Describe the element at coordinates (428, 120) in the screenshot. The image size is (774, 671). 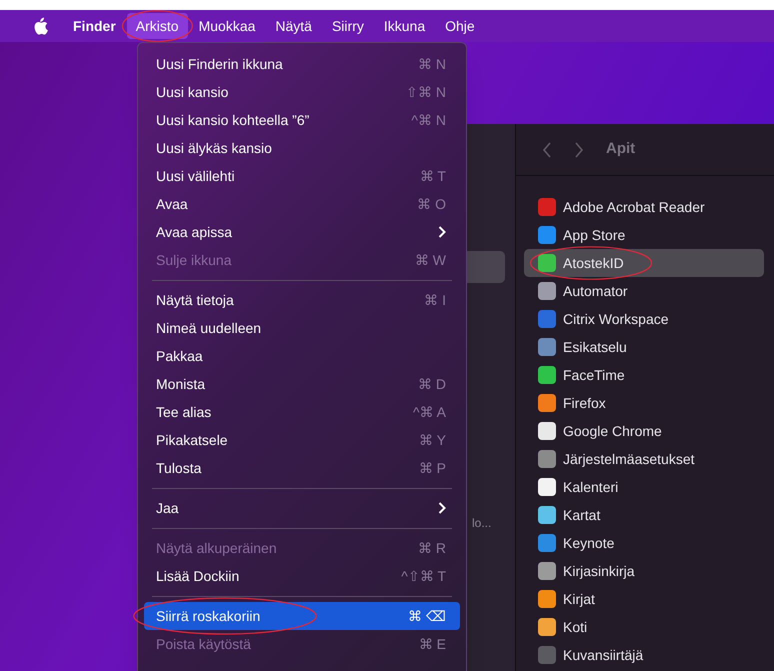
I see `shortcut-text: ^⌘ N` at that location.